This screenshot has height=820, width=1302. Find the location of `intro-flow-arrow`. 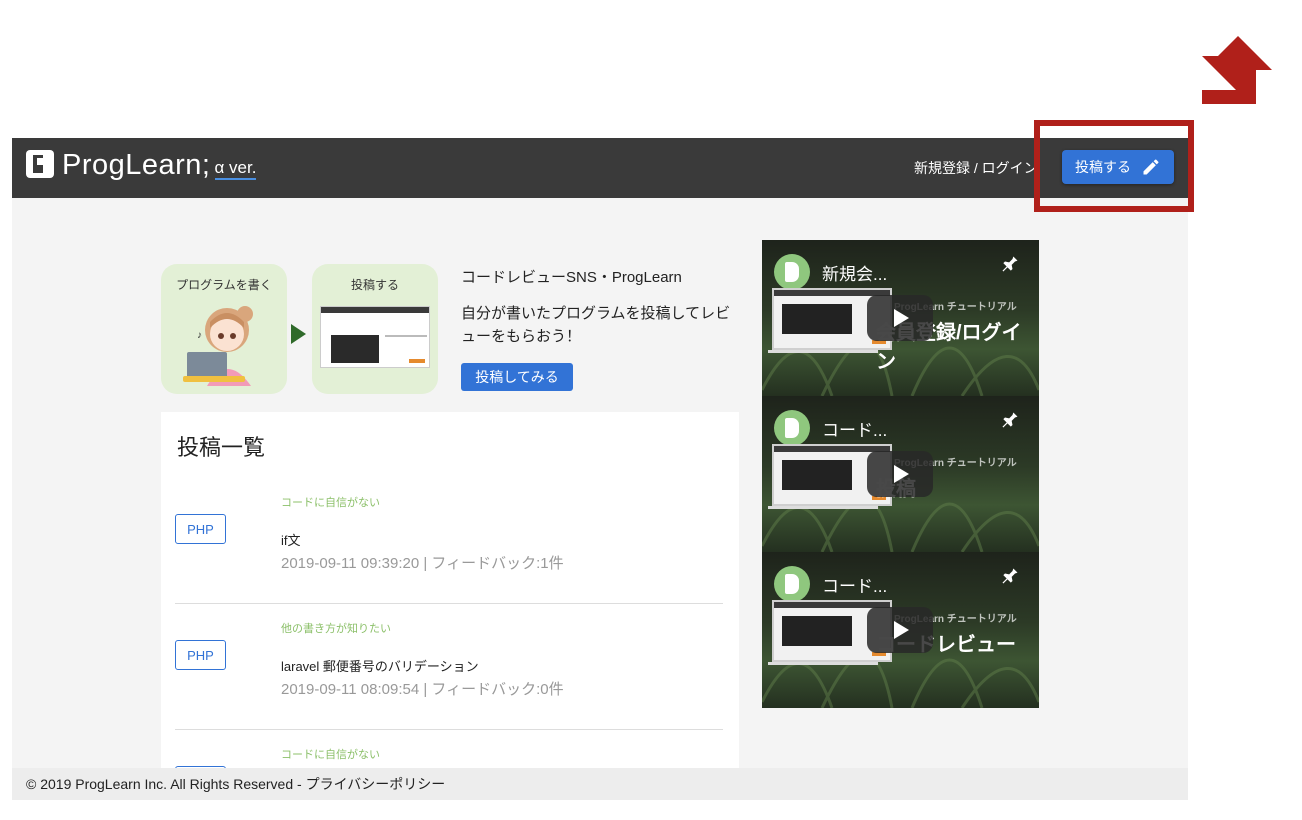

intro-flow-arrow is located at coordinates (298, 334).